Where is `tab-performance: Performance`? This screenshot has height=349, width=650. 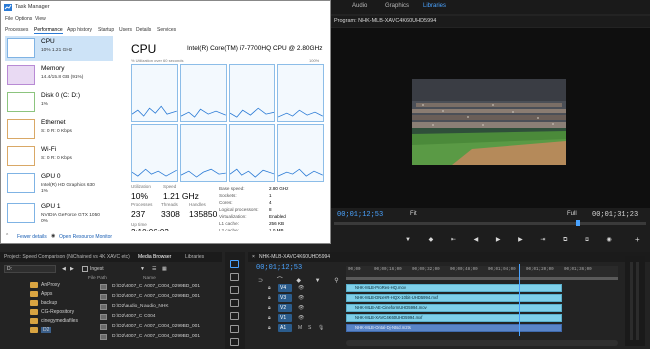
tab-performance: Performance is located at coordinates (48, 30).